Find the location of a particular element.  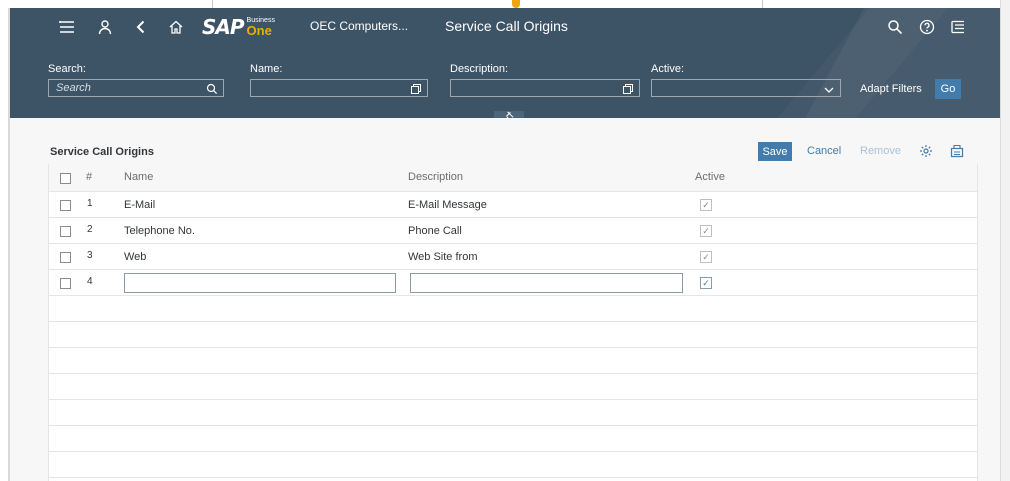

pin-icon is located at coordinates (509, 112).